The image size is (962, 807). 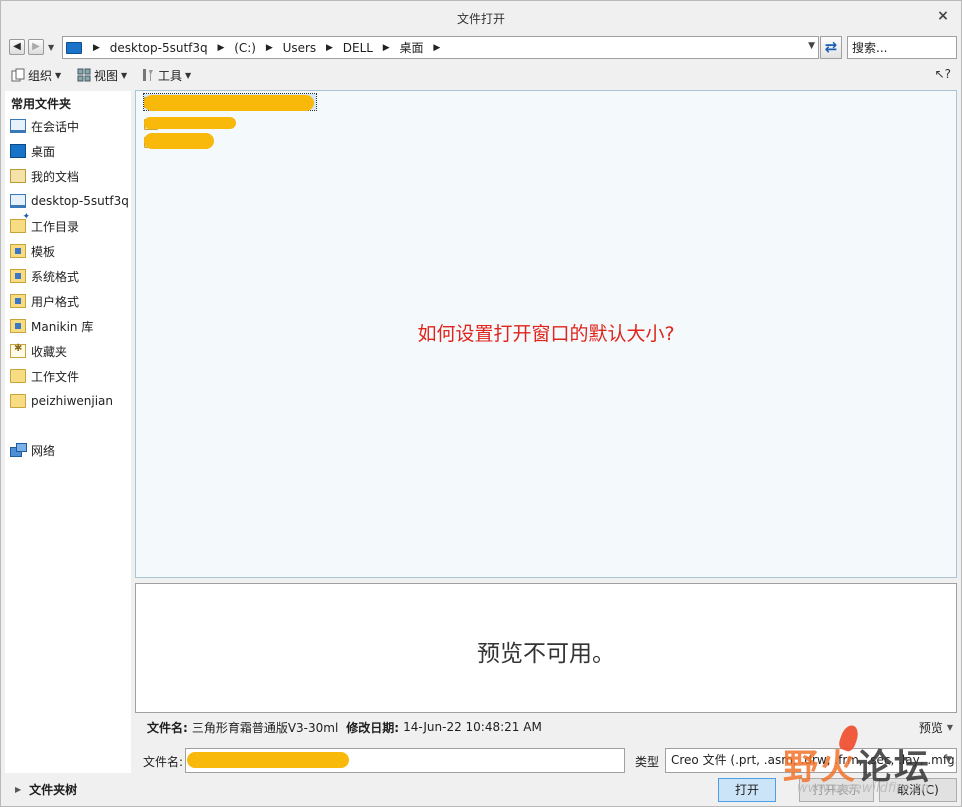 I want to click on preview-toggle-label: 预览, so click(x=930, y=728).